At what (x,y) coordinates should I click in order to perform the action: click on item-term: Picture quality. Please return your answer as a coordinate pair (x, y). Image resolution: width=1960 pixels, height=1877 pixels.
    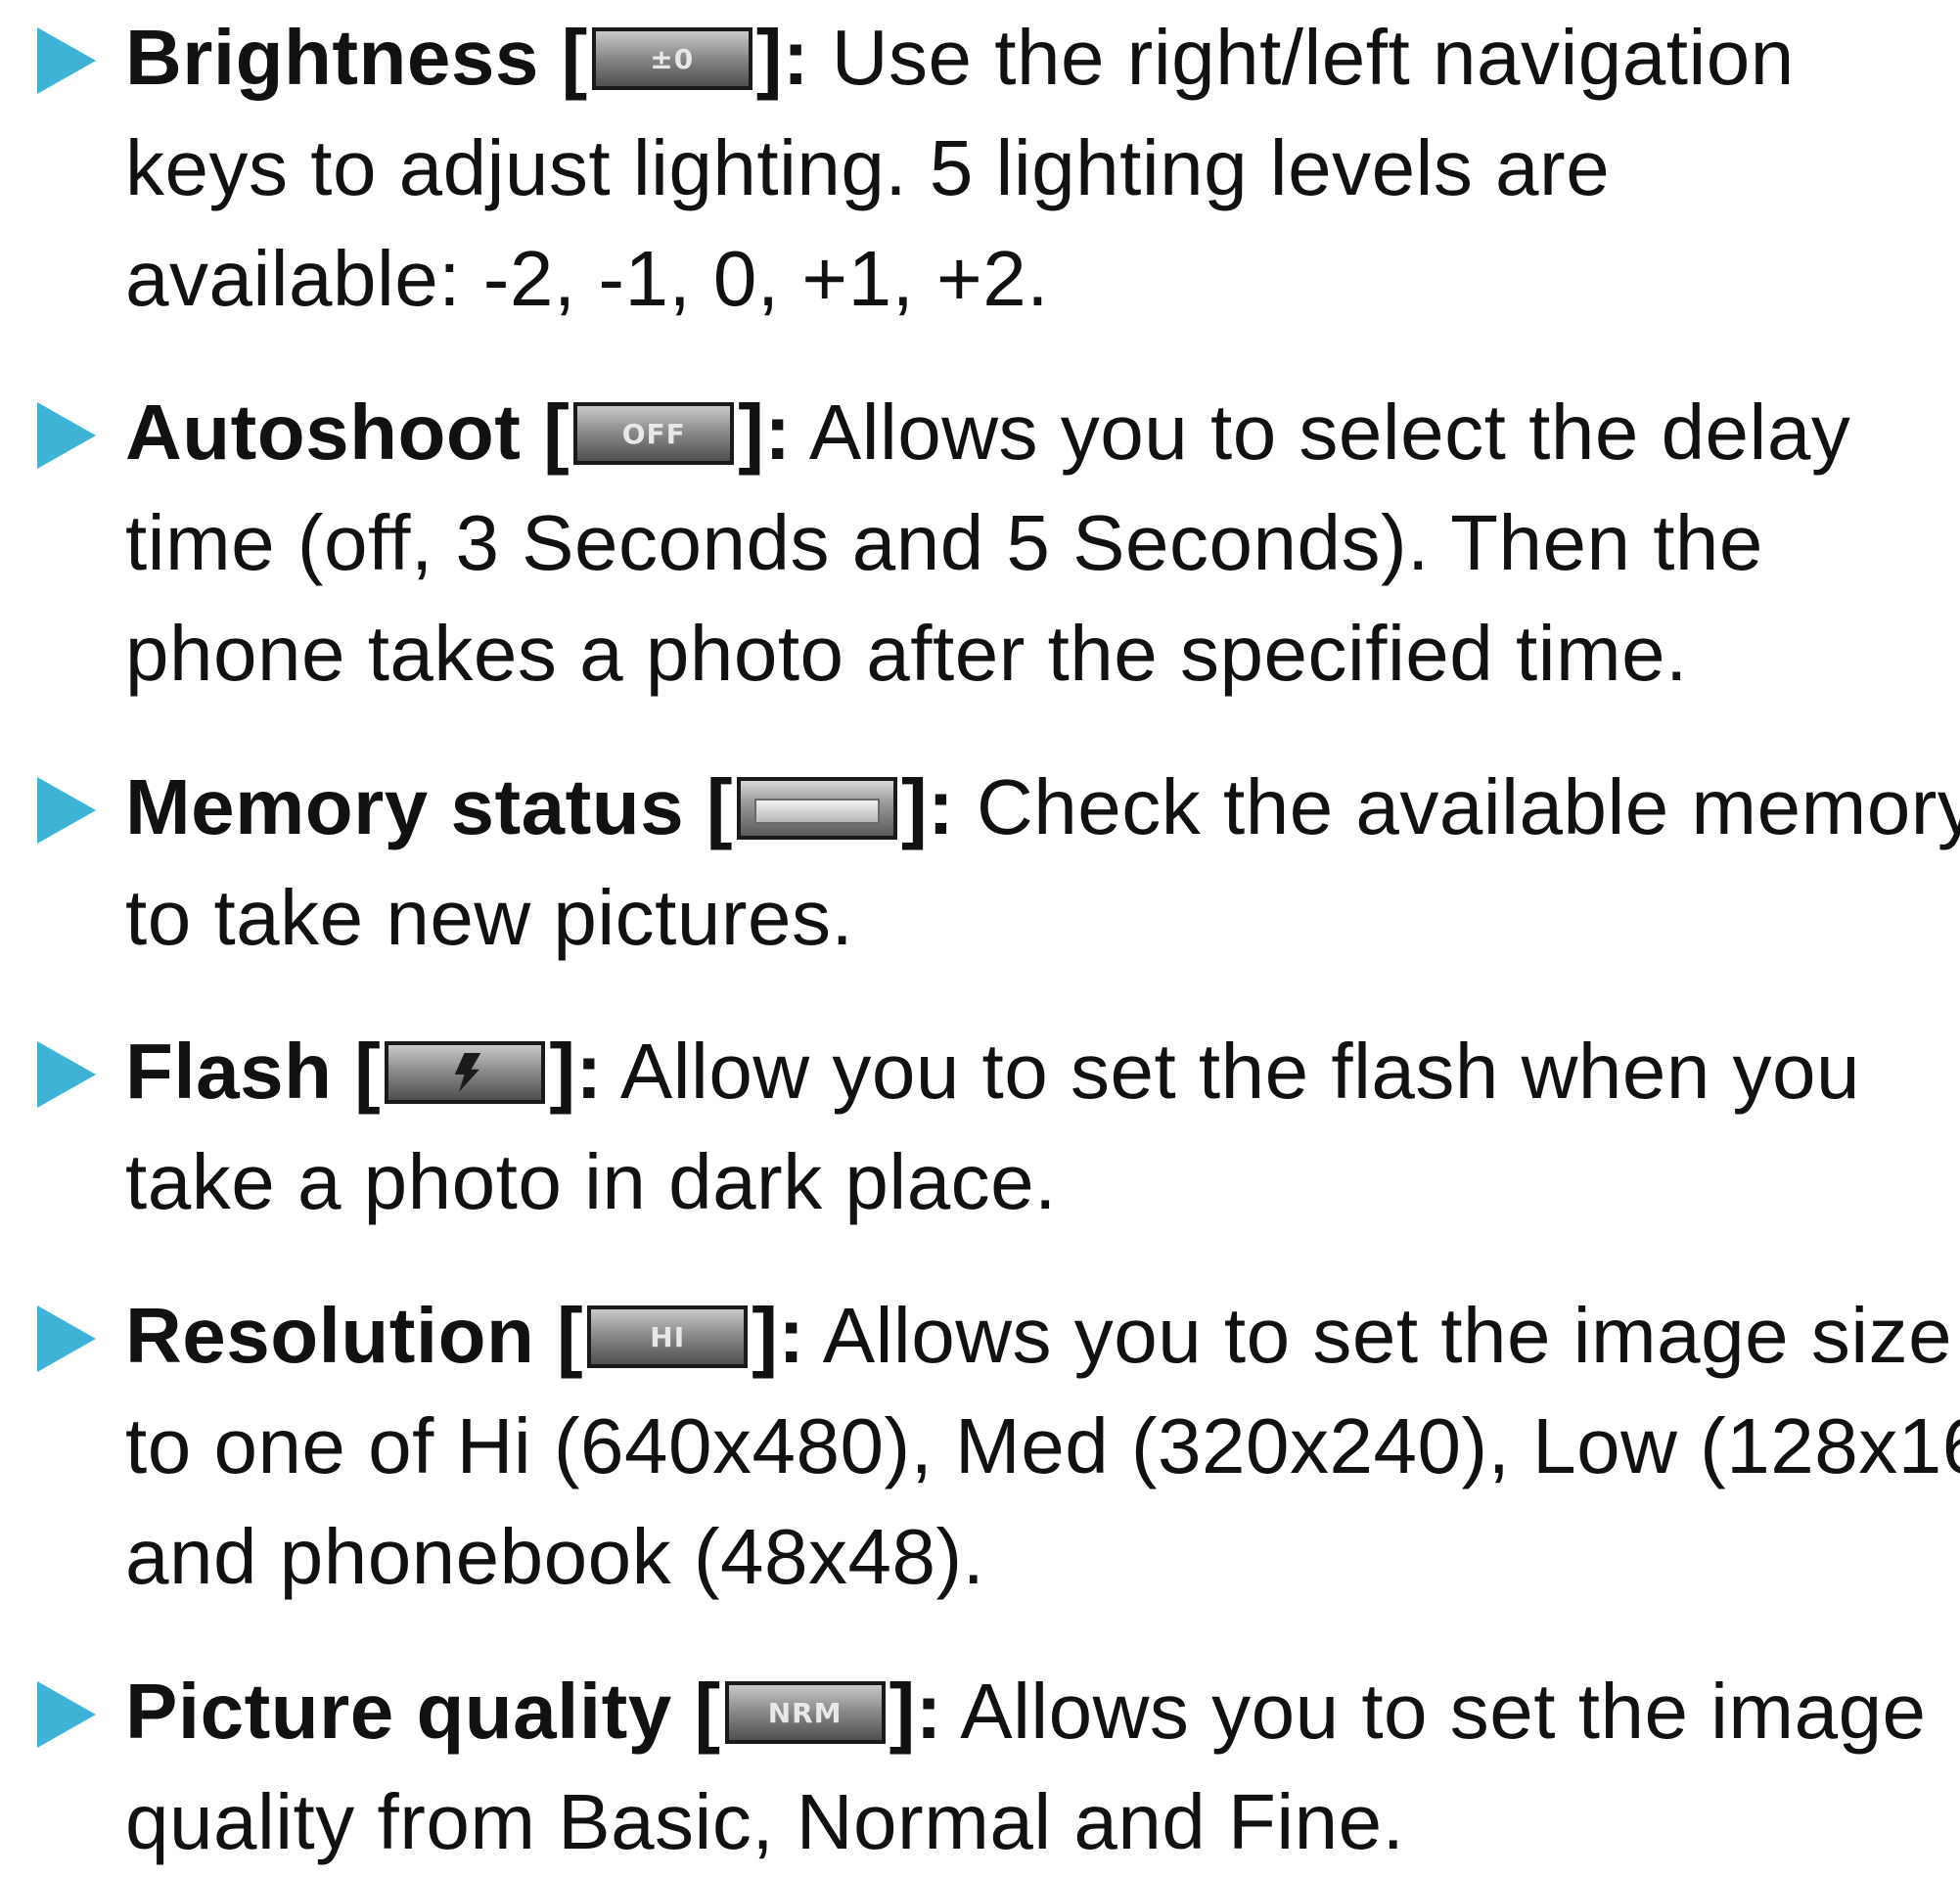
    Looking at the image, I should click on (398, 1711).